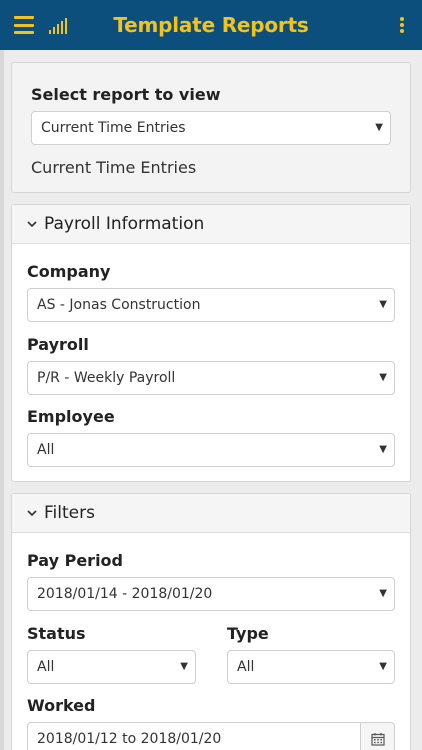  What do you see at coordinates (126, 94) in the screenshot?
I see `report-select-label: Select report to view` at bounding box center [126, 94].